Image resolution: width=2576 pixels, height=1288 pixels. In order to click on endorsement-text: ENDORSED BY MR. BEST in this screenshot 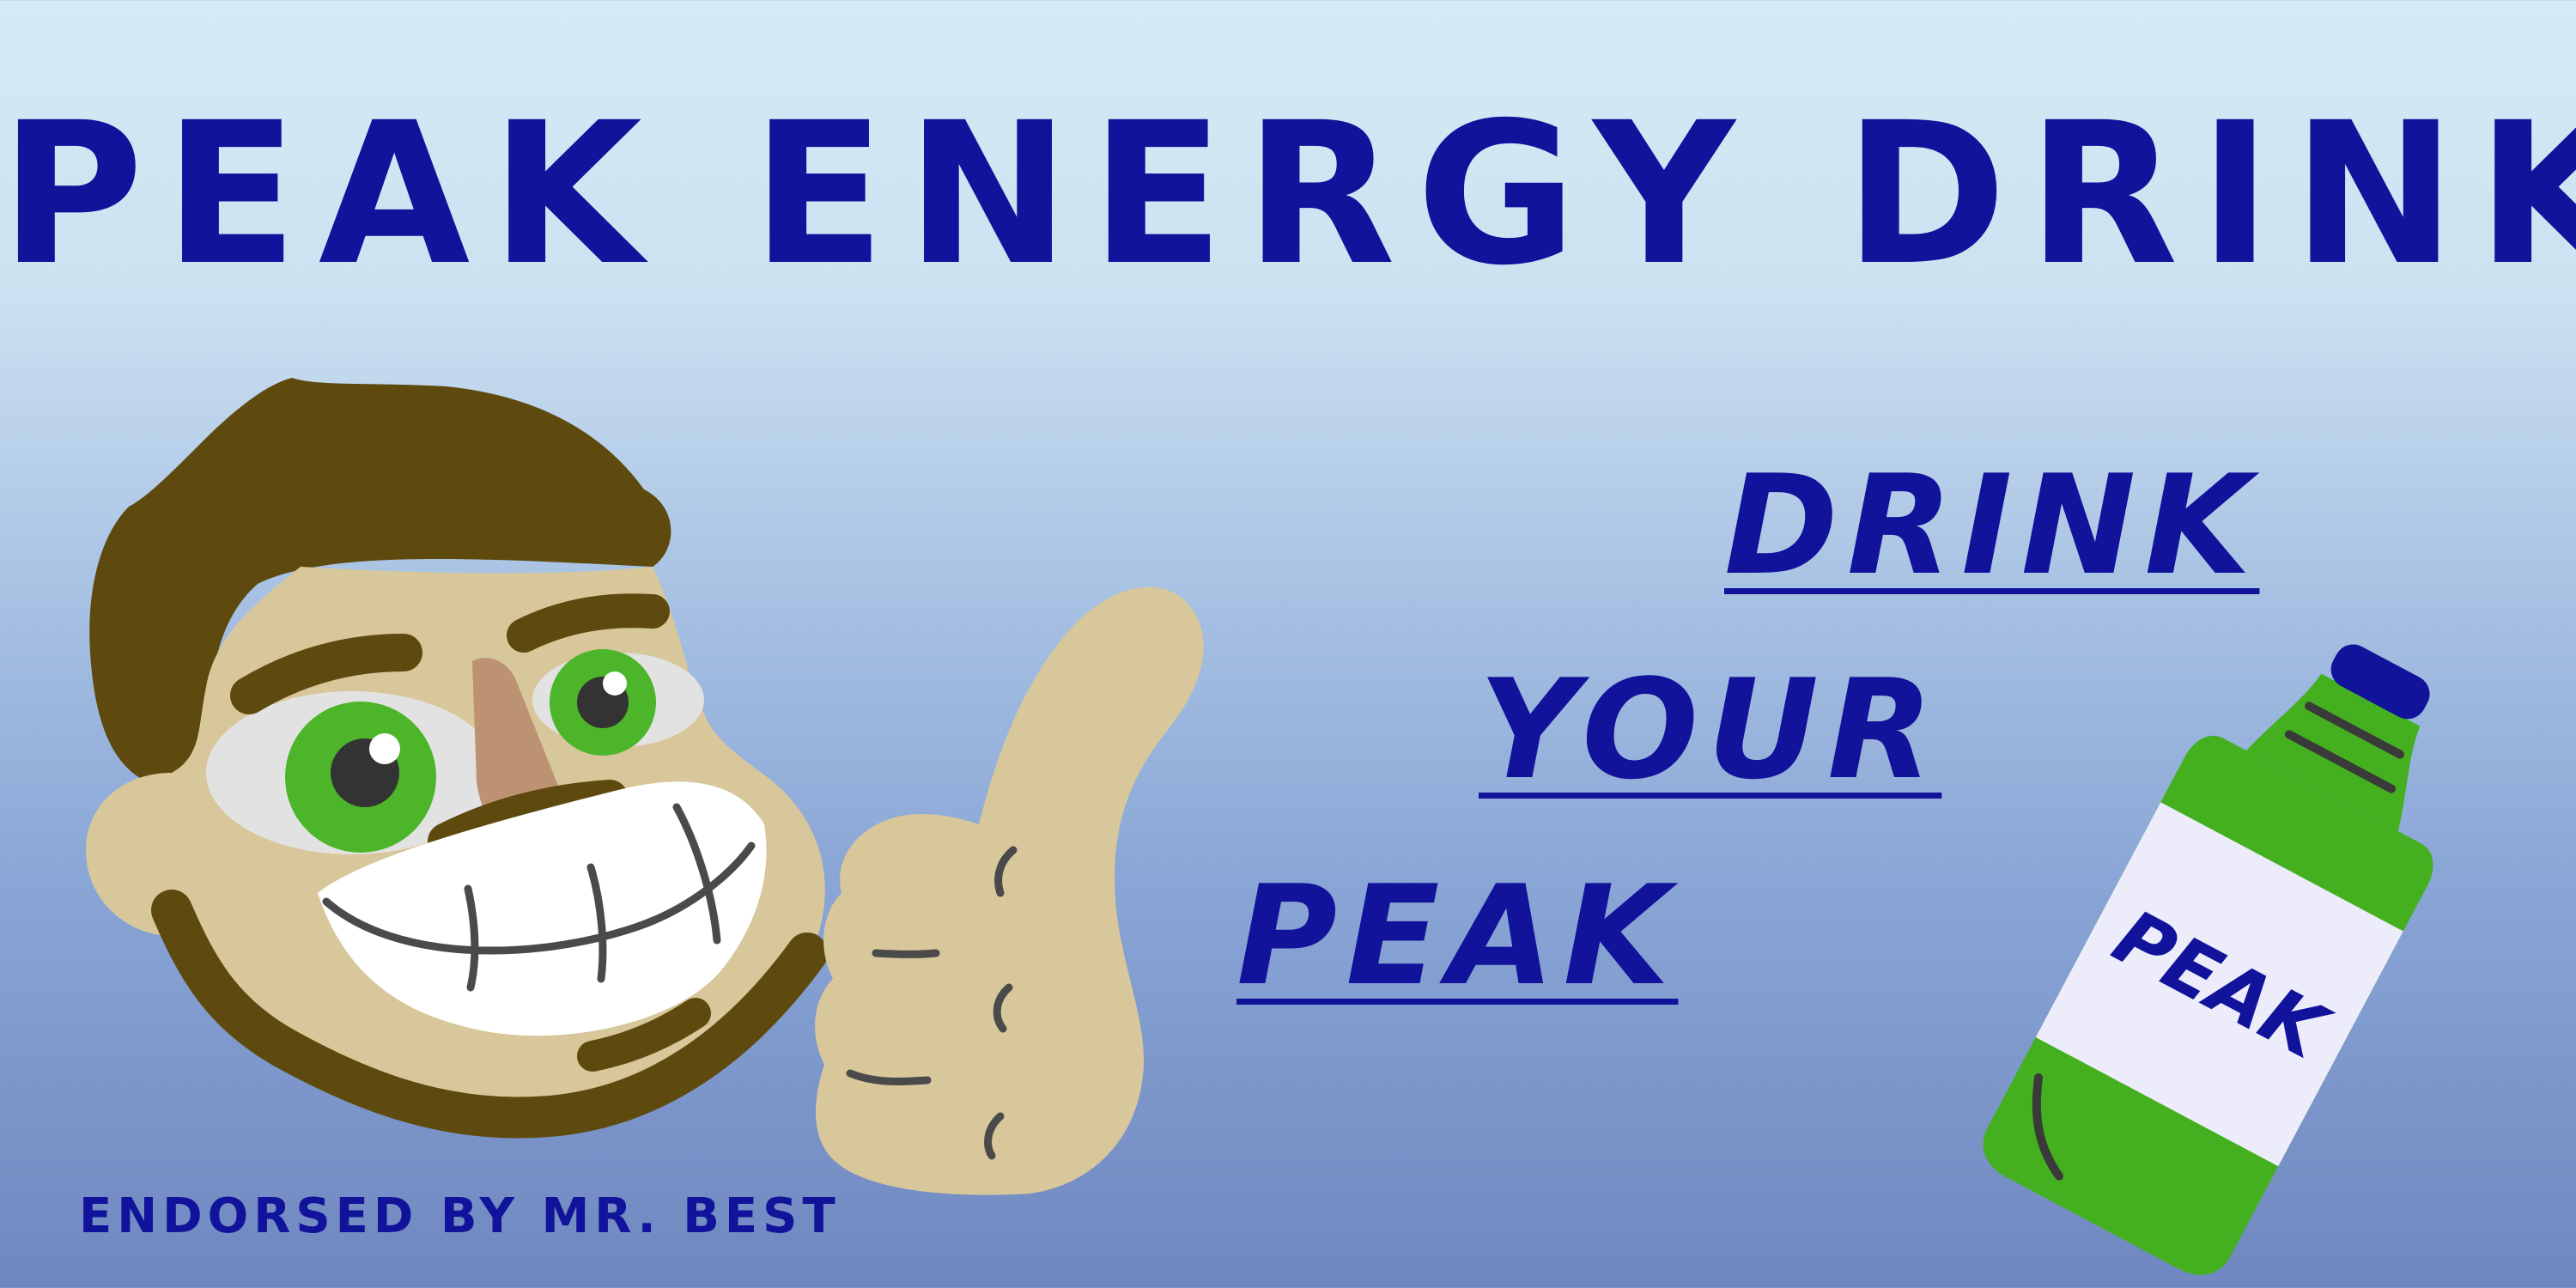, I will do `click(460, 1216)`.